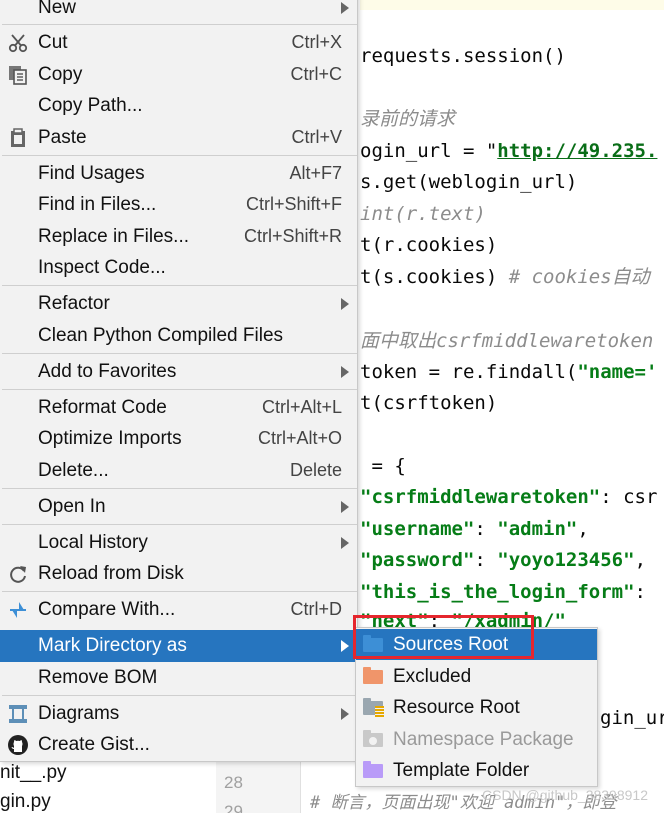 The image size is (664, 813). Describe the element at coordinates (507, 341) in the screenshot. I see `code-comment: 面中取出csrfmiddlewaretoken` at that location.